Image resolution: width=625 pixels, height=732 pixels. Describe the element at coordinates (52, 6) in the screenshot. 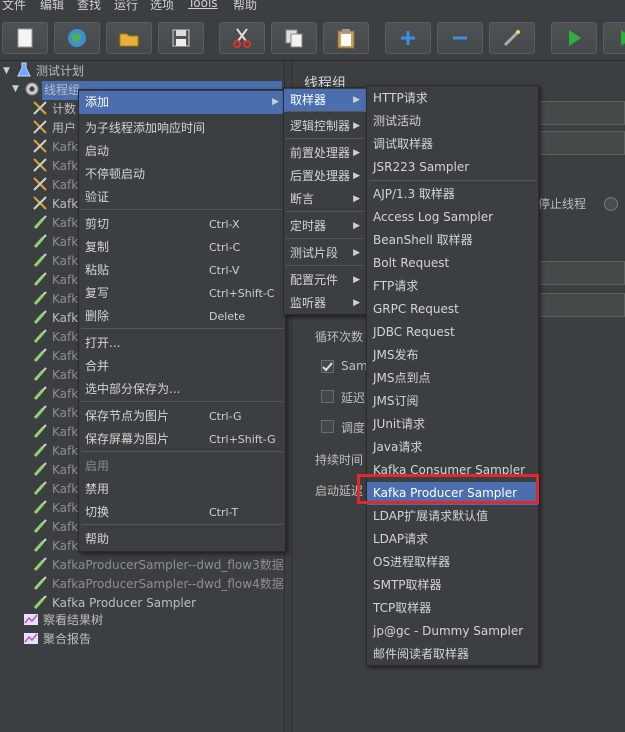

I see `menu-edit: 编辑` at that location.